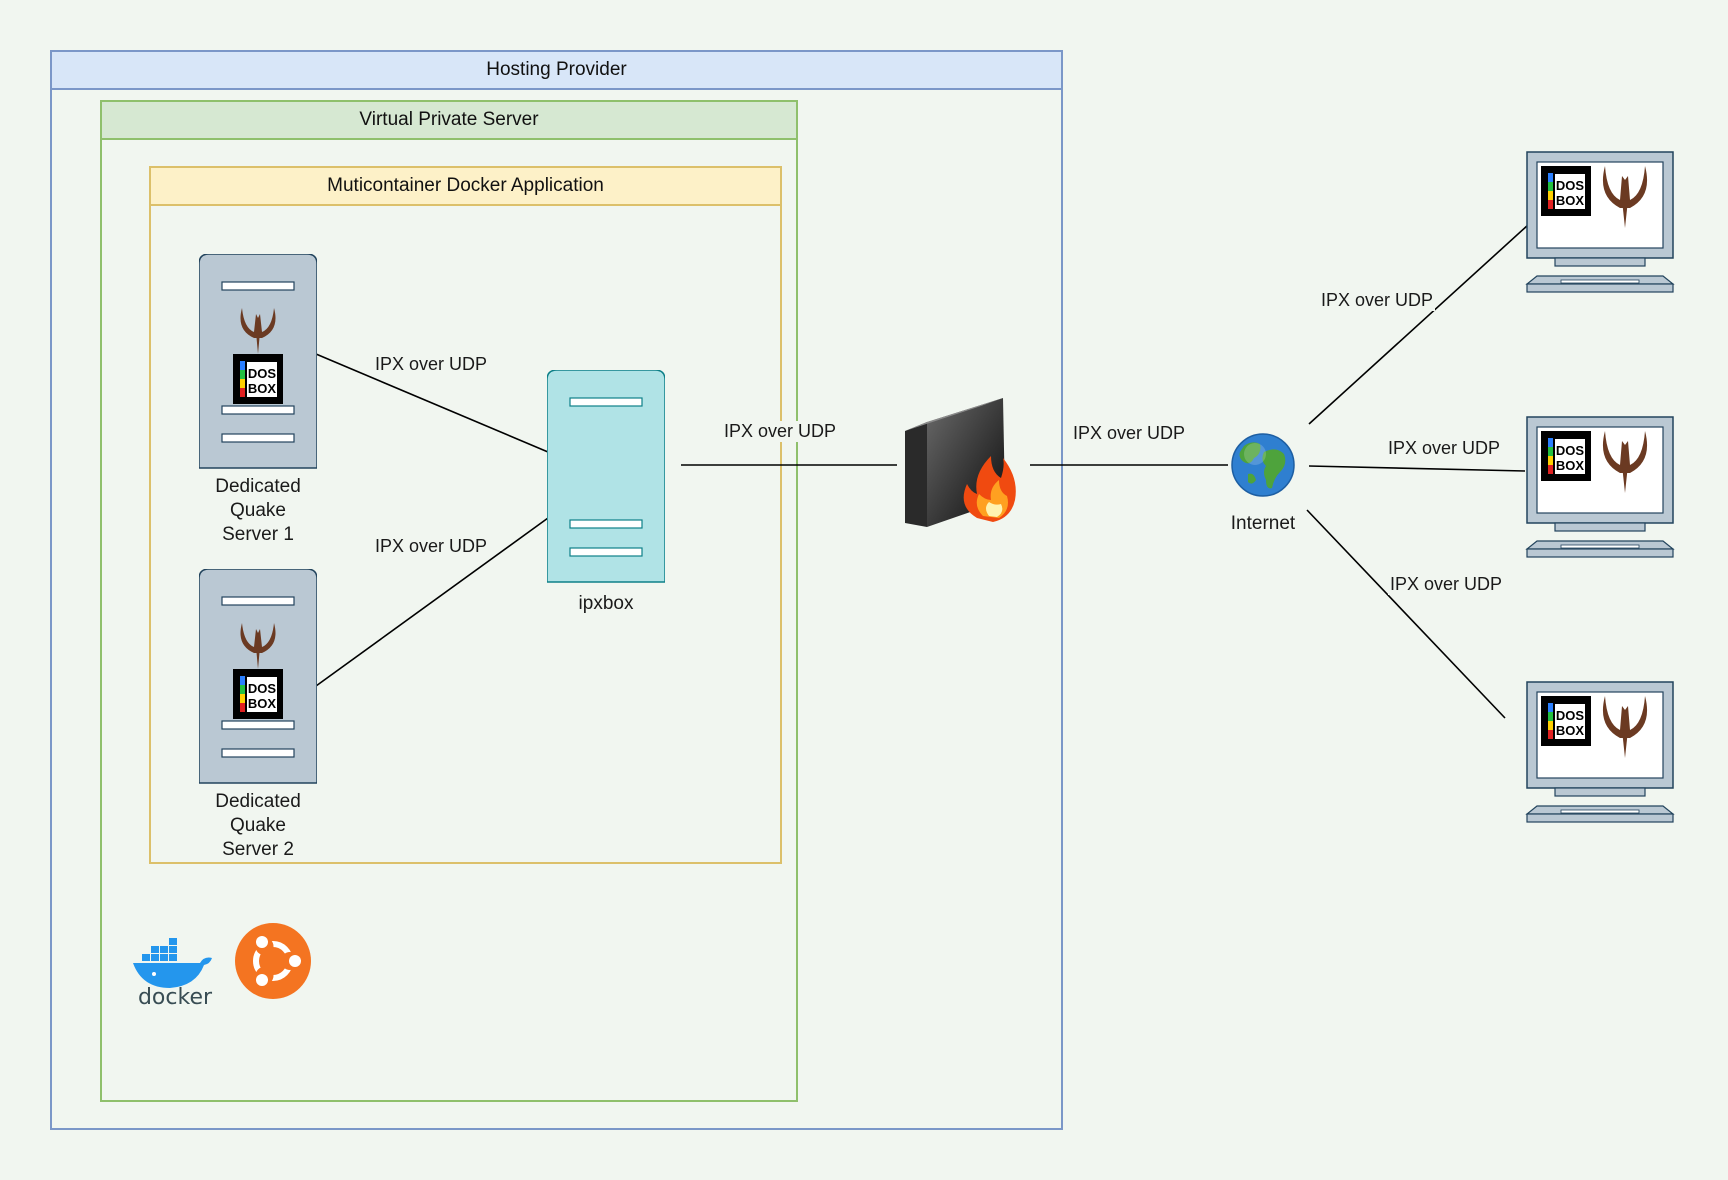 This screenshot has width=1728, height=1180. I want to click on edge-label-internet-client3: IPX over UDP, so click(1446, 584).